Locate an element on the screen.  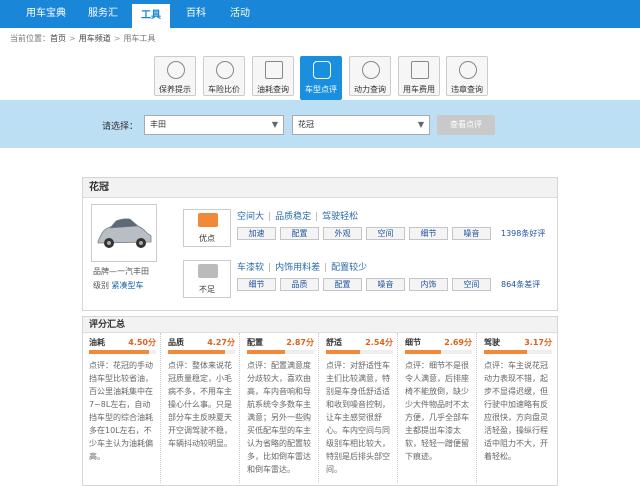
score-name: 油耗 is located at coordinates (97, 342).